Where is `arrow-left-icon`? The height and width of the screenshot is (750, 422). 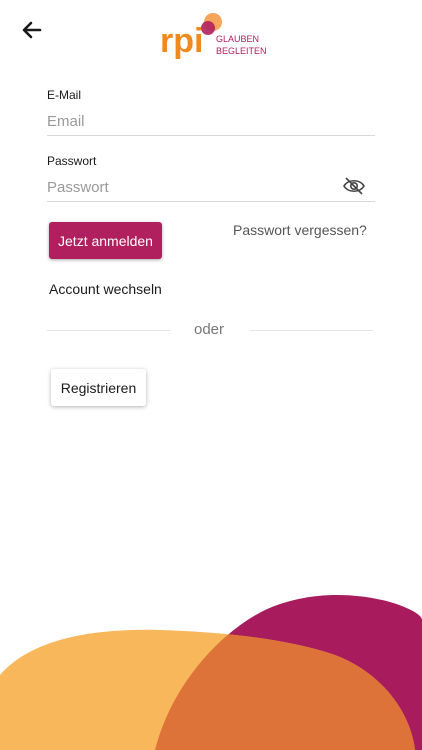
arrow-left-icon is located at coordinates (32, 30).